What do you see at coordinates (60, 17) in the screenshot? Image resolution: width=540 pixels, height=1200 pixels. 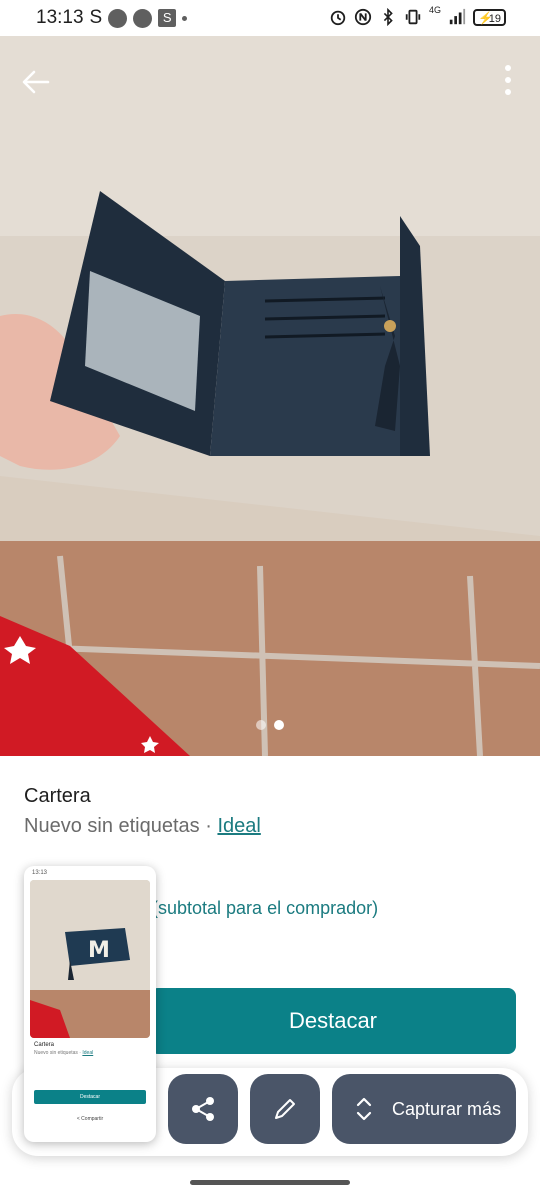 I see `status-time: 13:13` at bounding box center [60, 17].